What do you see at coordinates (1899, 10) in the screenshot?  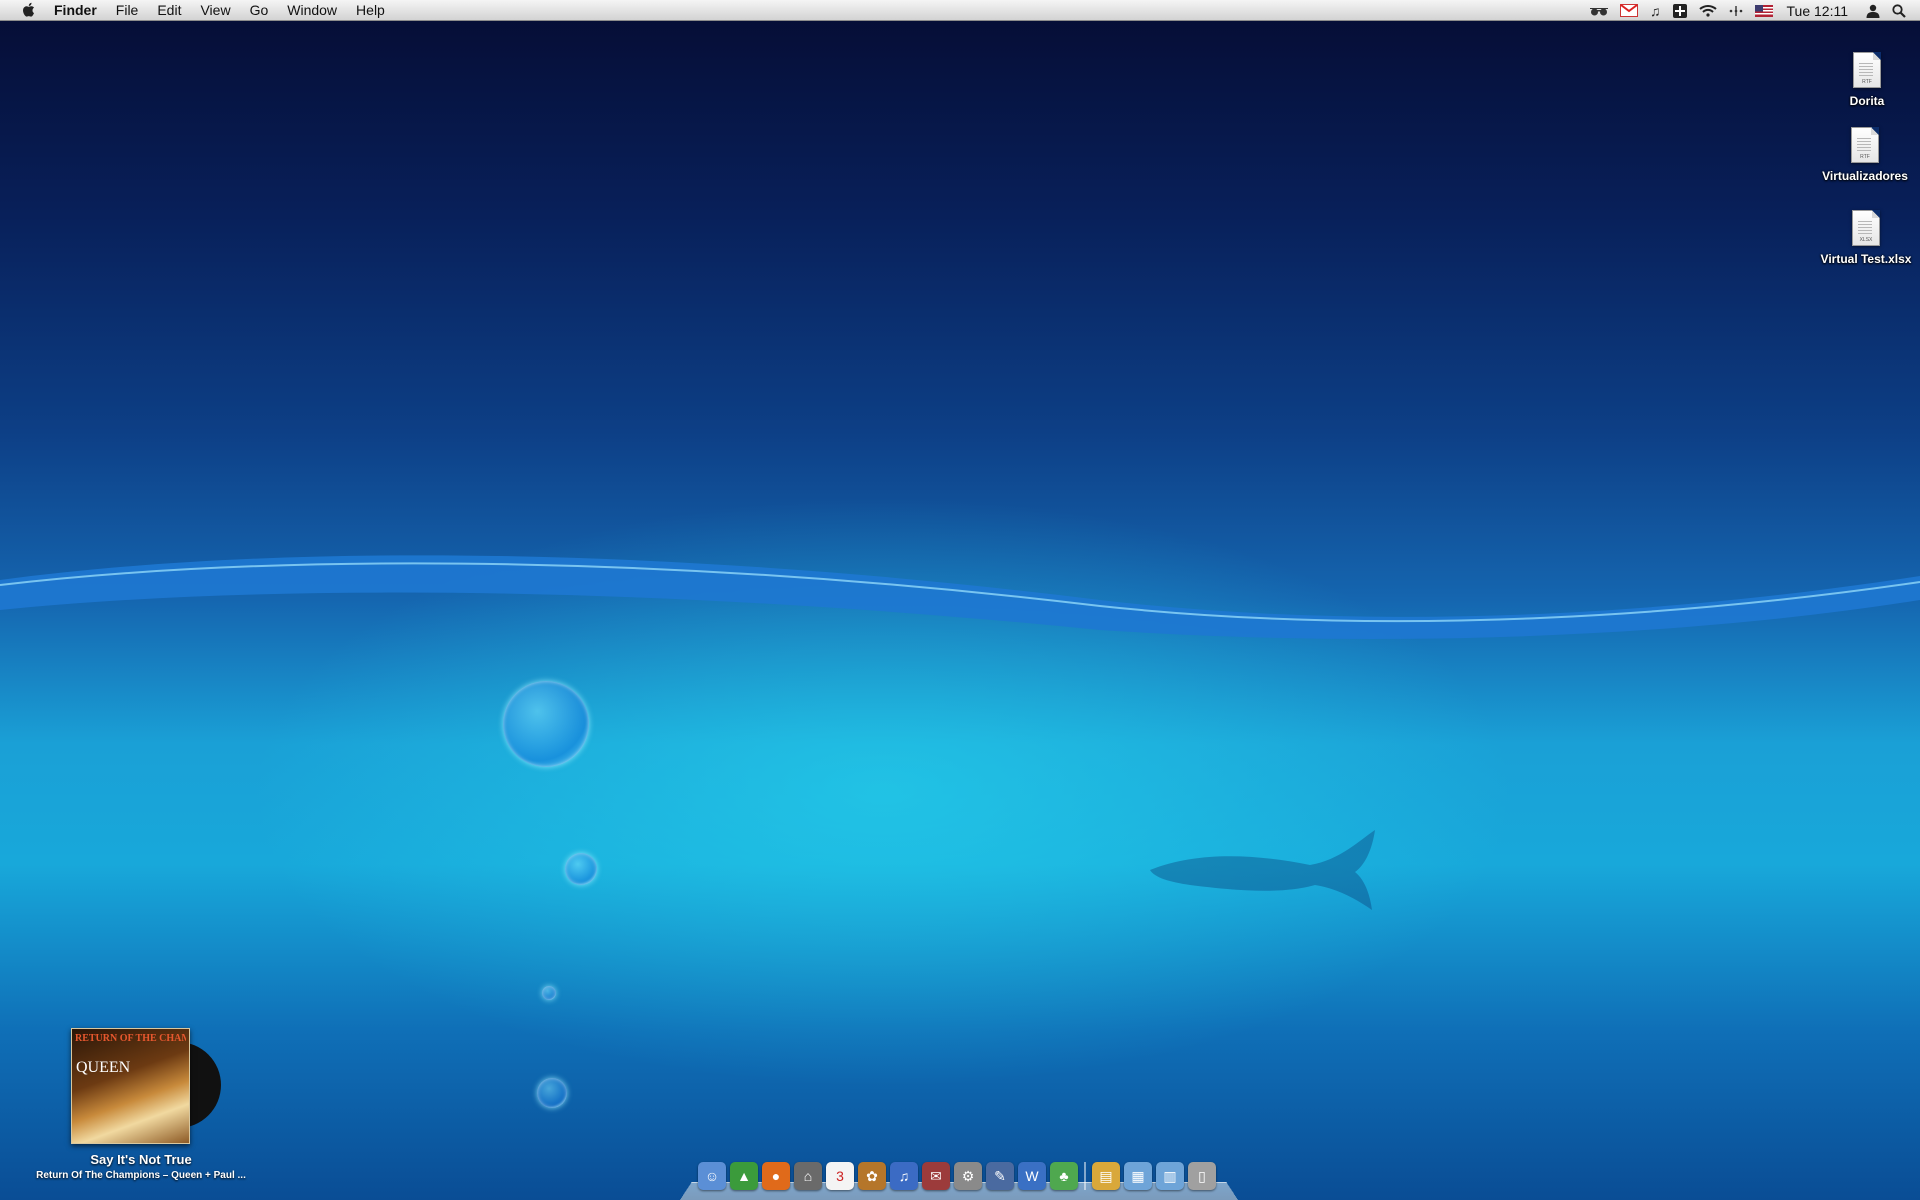 I see `spotlight-icon` at bounding box center [1899, 10].